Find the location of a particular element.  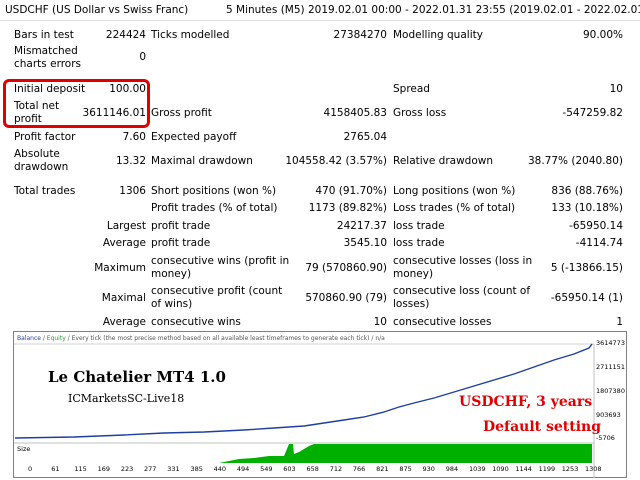

x-tick-label: 61 is located at coordinates (55, 469).